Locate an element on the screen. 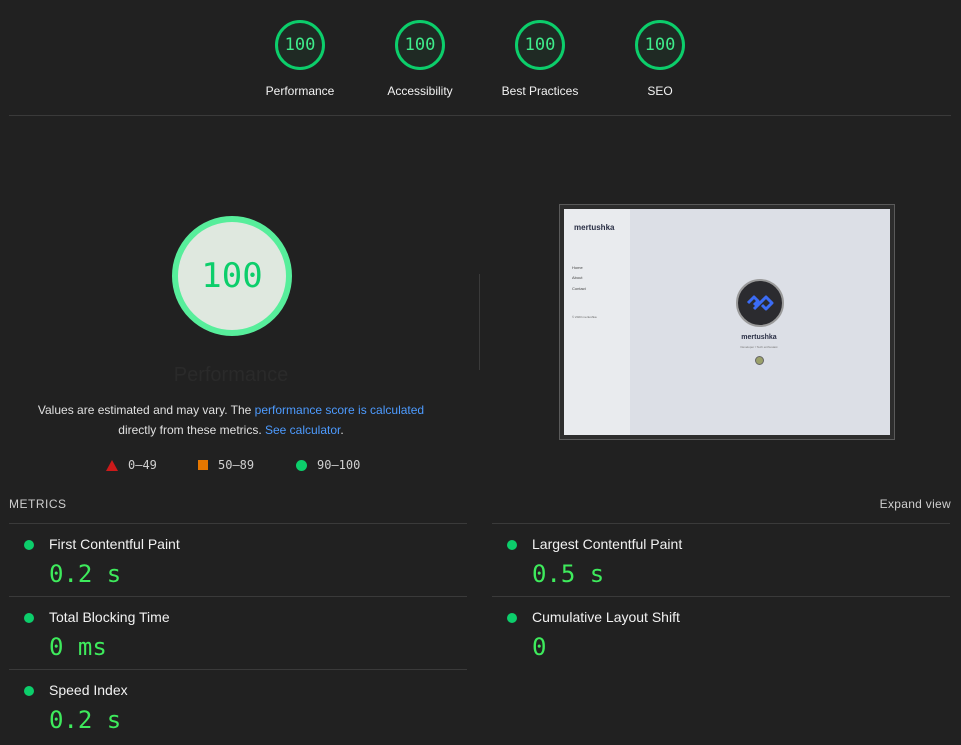  legend-average: 50–89 is located at coordinates (226, 465).